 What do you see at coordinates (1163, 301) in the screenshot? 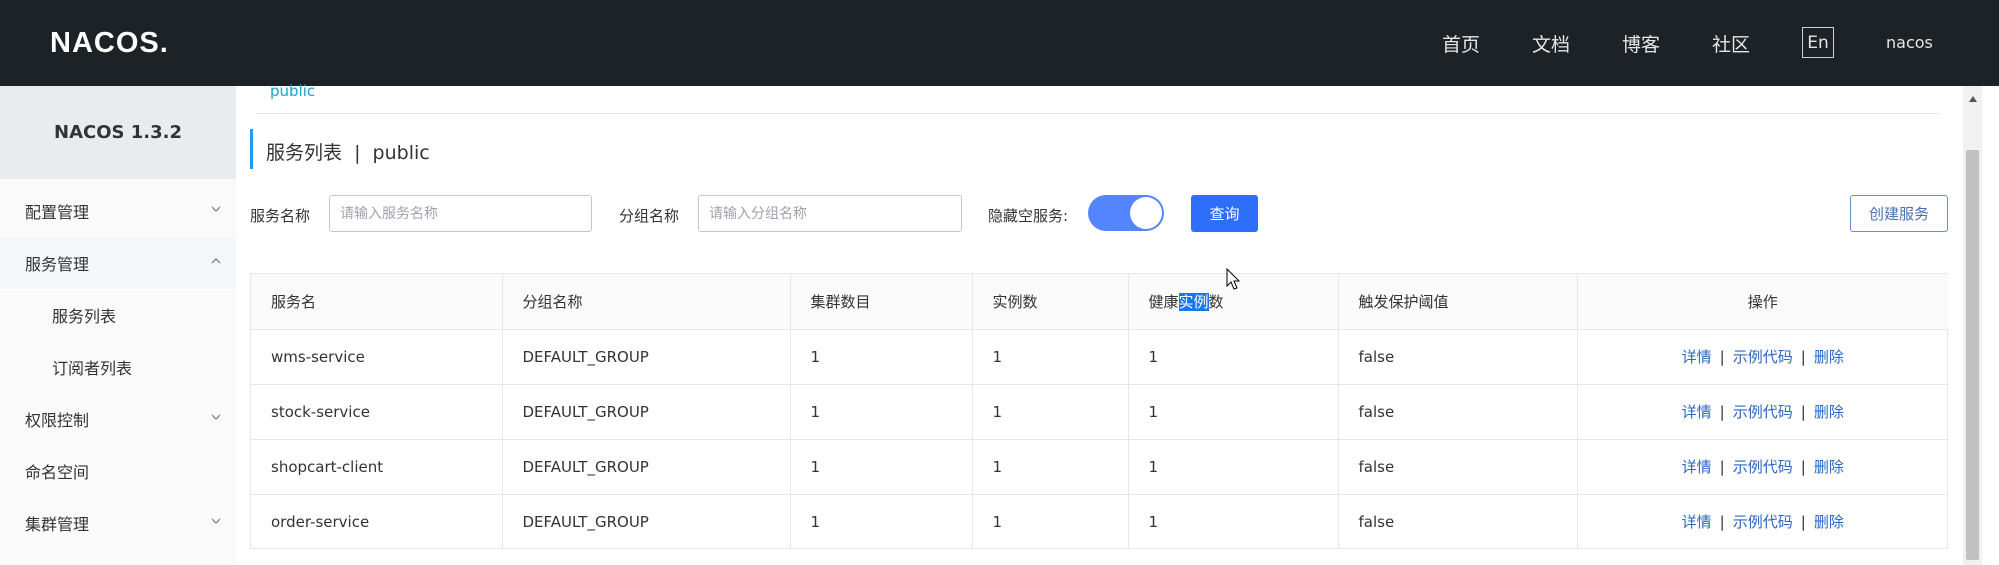
I see `header-text: 健康` at bounding box center [1163, 301].